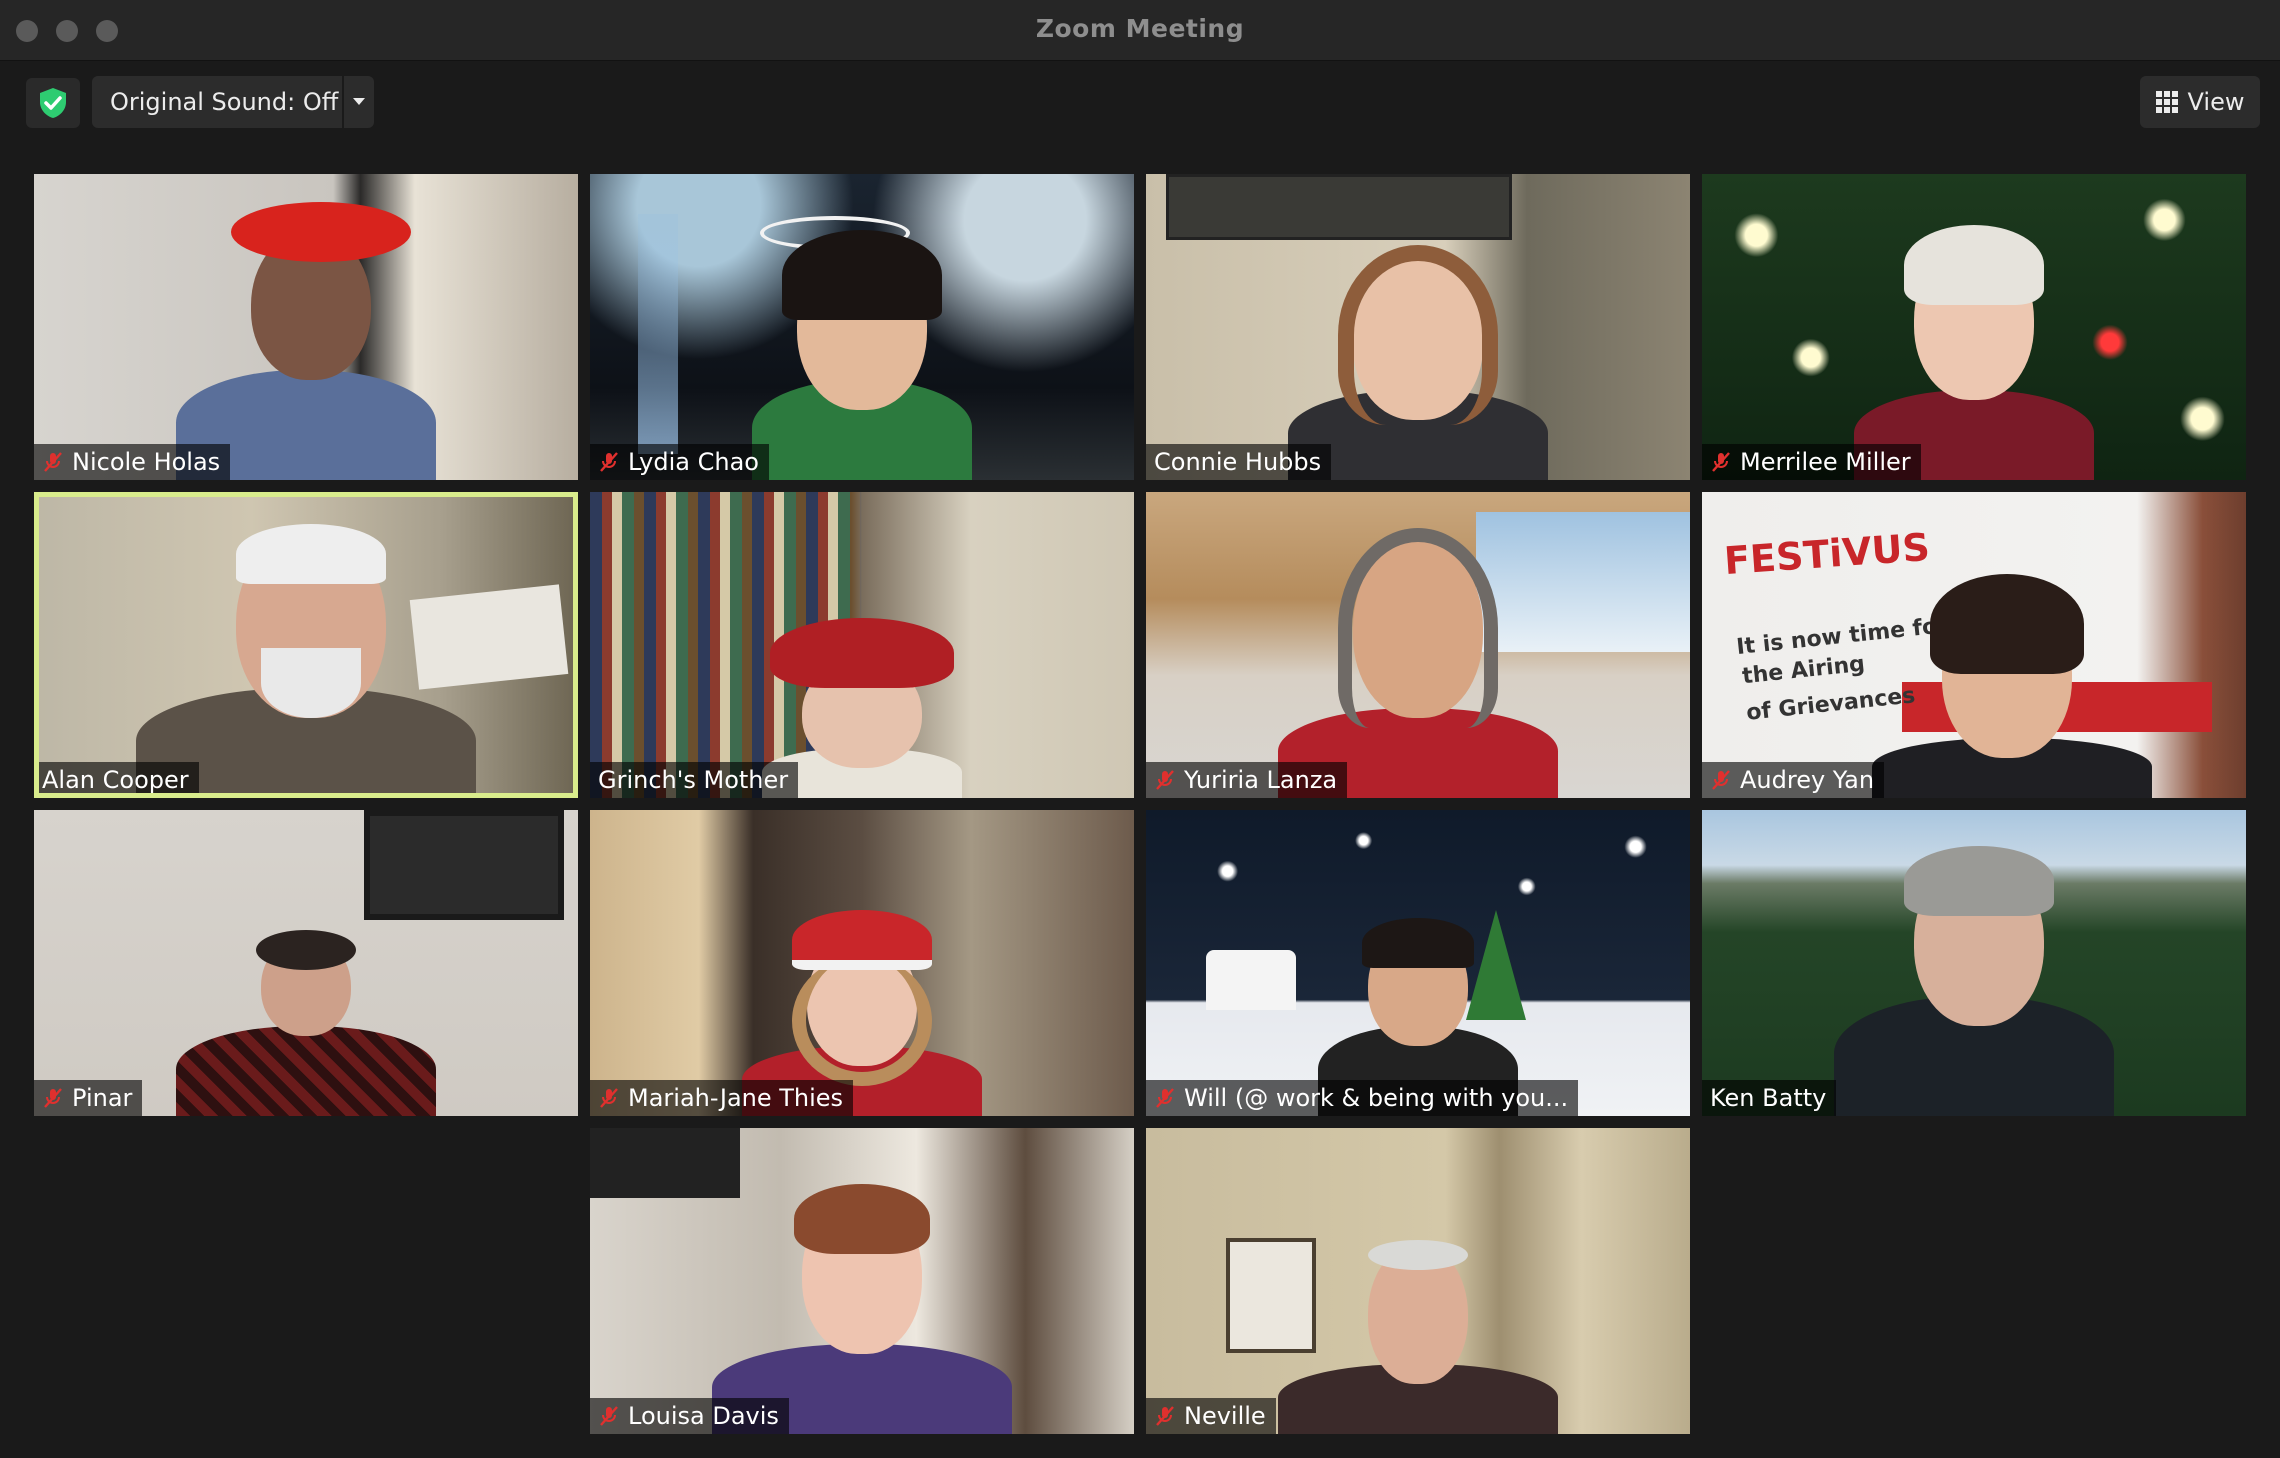  I want to click on participant-nametag: Grinch's Mother, so click(694, 780).